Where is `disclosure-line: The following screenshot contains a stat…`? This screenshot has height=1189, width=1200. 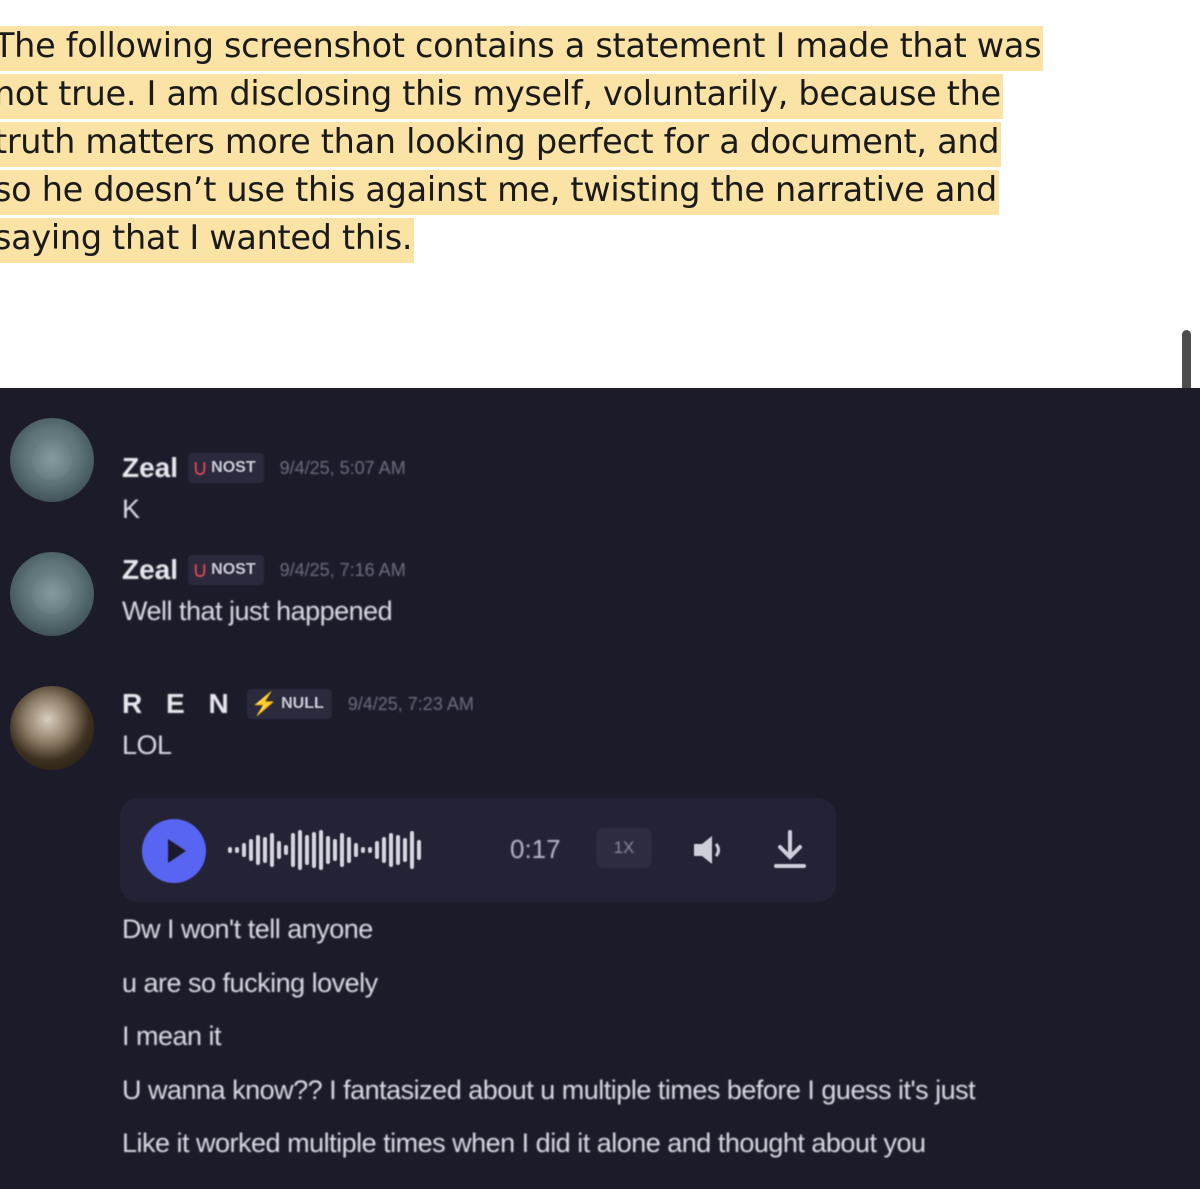 disclosure-line: The following screenshot contains a stat… is located at coordinates (587, 46).